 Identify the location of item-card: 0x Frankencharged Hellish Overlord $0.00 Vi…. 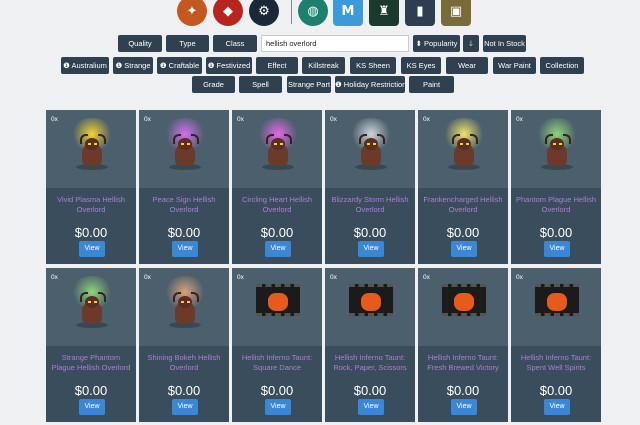
(463, 187).